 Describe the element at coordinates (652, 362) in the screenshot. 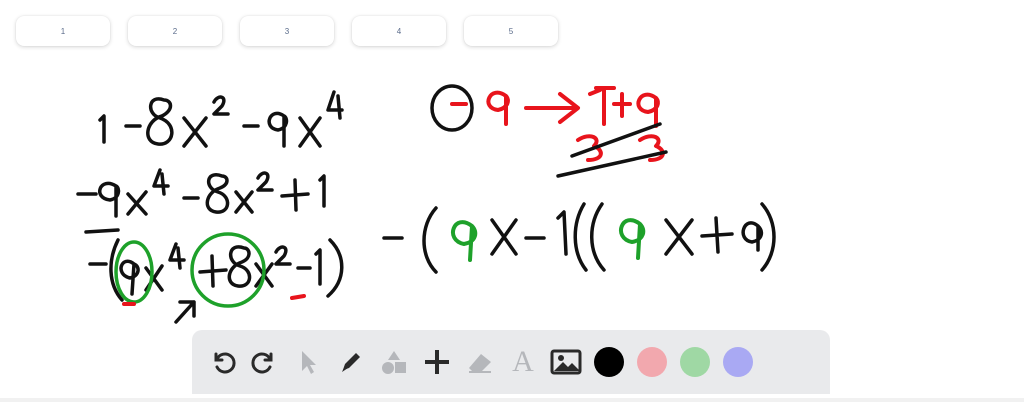

I see `color-swatch-pink` at that location.